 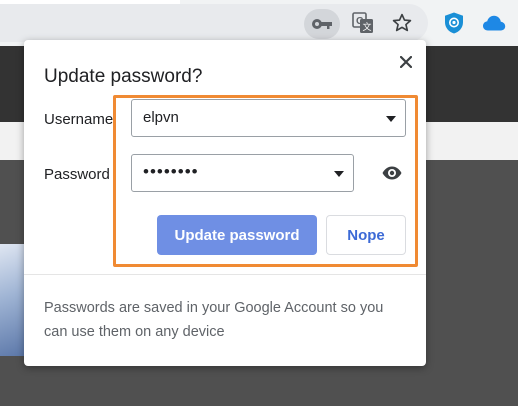 What do you see at coordinates (237, 235) in the screenshot?
I see `update-password-button: Update password` at bounding box center [237, 235].